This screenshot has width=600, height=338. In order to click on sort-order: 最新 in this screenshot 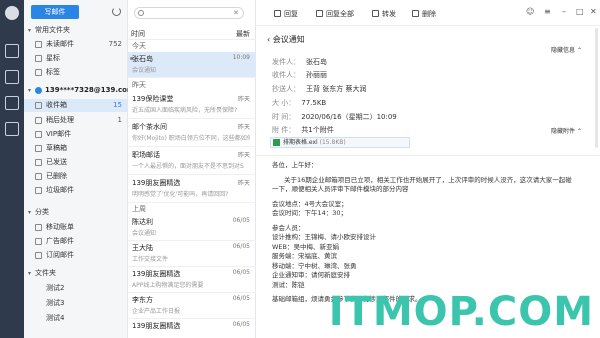, I will do `click(243, 34)`.